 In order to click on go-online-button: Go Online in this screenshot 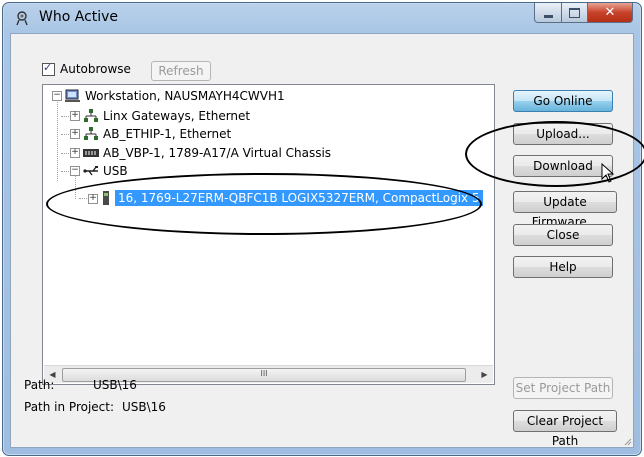, I will do `click(563, 101)`.